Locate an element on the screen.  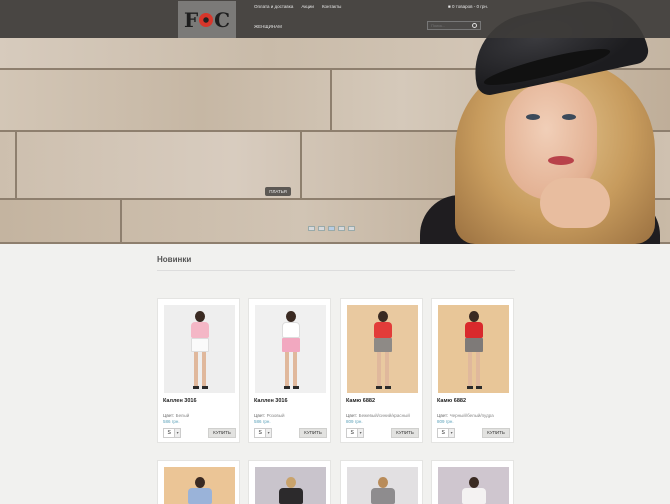
nav-link-promotions: Акции is located at coordinates (307, 6).